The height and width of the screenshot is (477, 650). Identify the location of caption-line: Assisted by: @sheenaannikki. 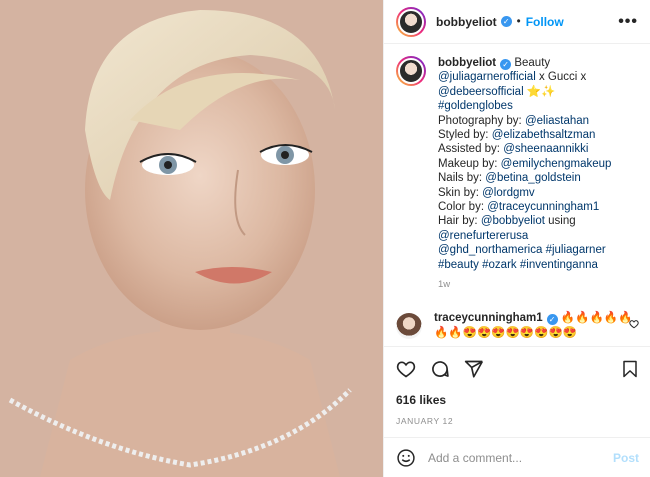
(524, 149).